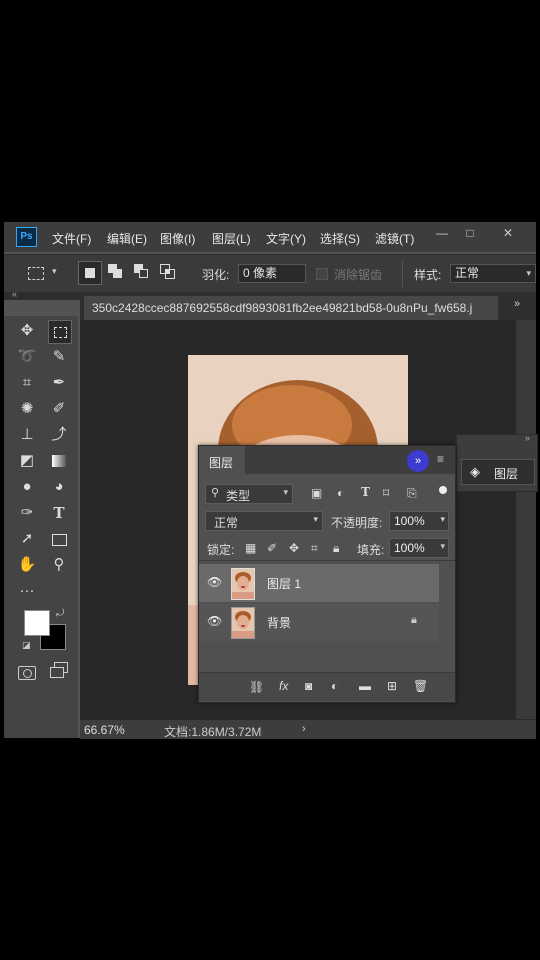  I want to click on screen-mode-icon, so click(59, 670).